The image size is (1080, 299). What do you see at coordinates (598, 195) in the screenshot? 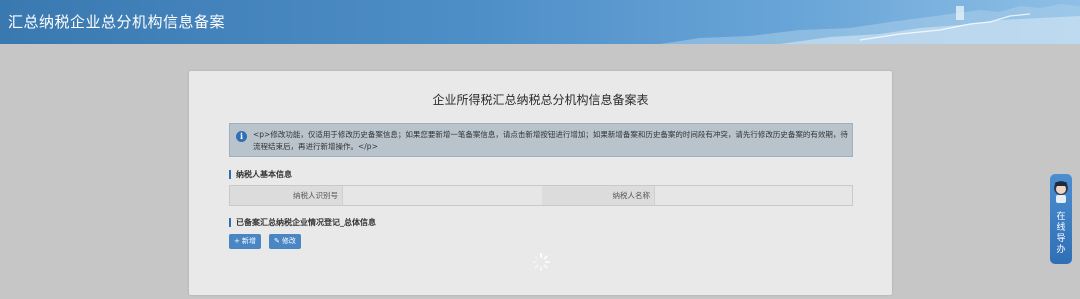
I see `taxpayer-name-label: 纳税人名称` at bounding box center [598, 195].